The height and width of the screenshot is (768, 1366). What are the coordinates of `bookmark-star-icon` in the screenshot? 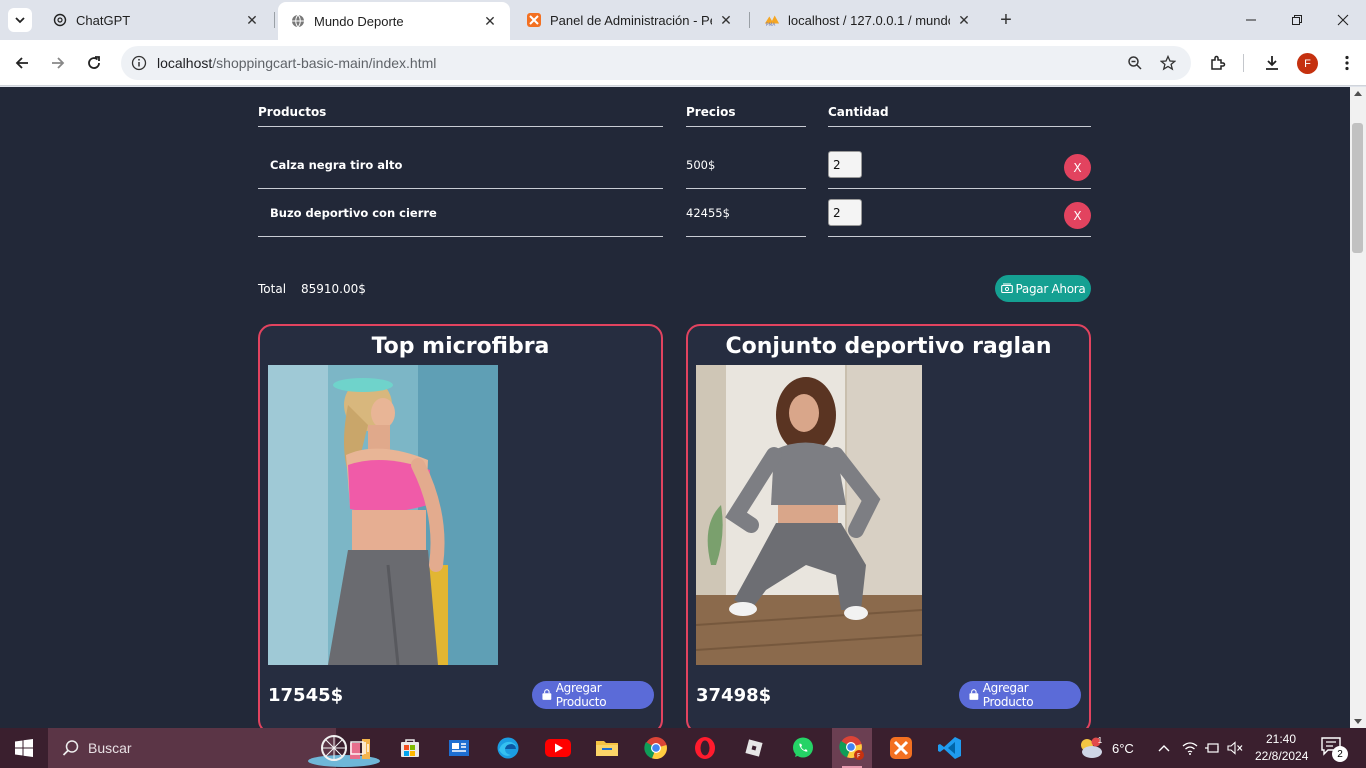 It's located at (1168, 63).